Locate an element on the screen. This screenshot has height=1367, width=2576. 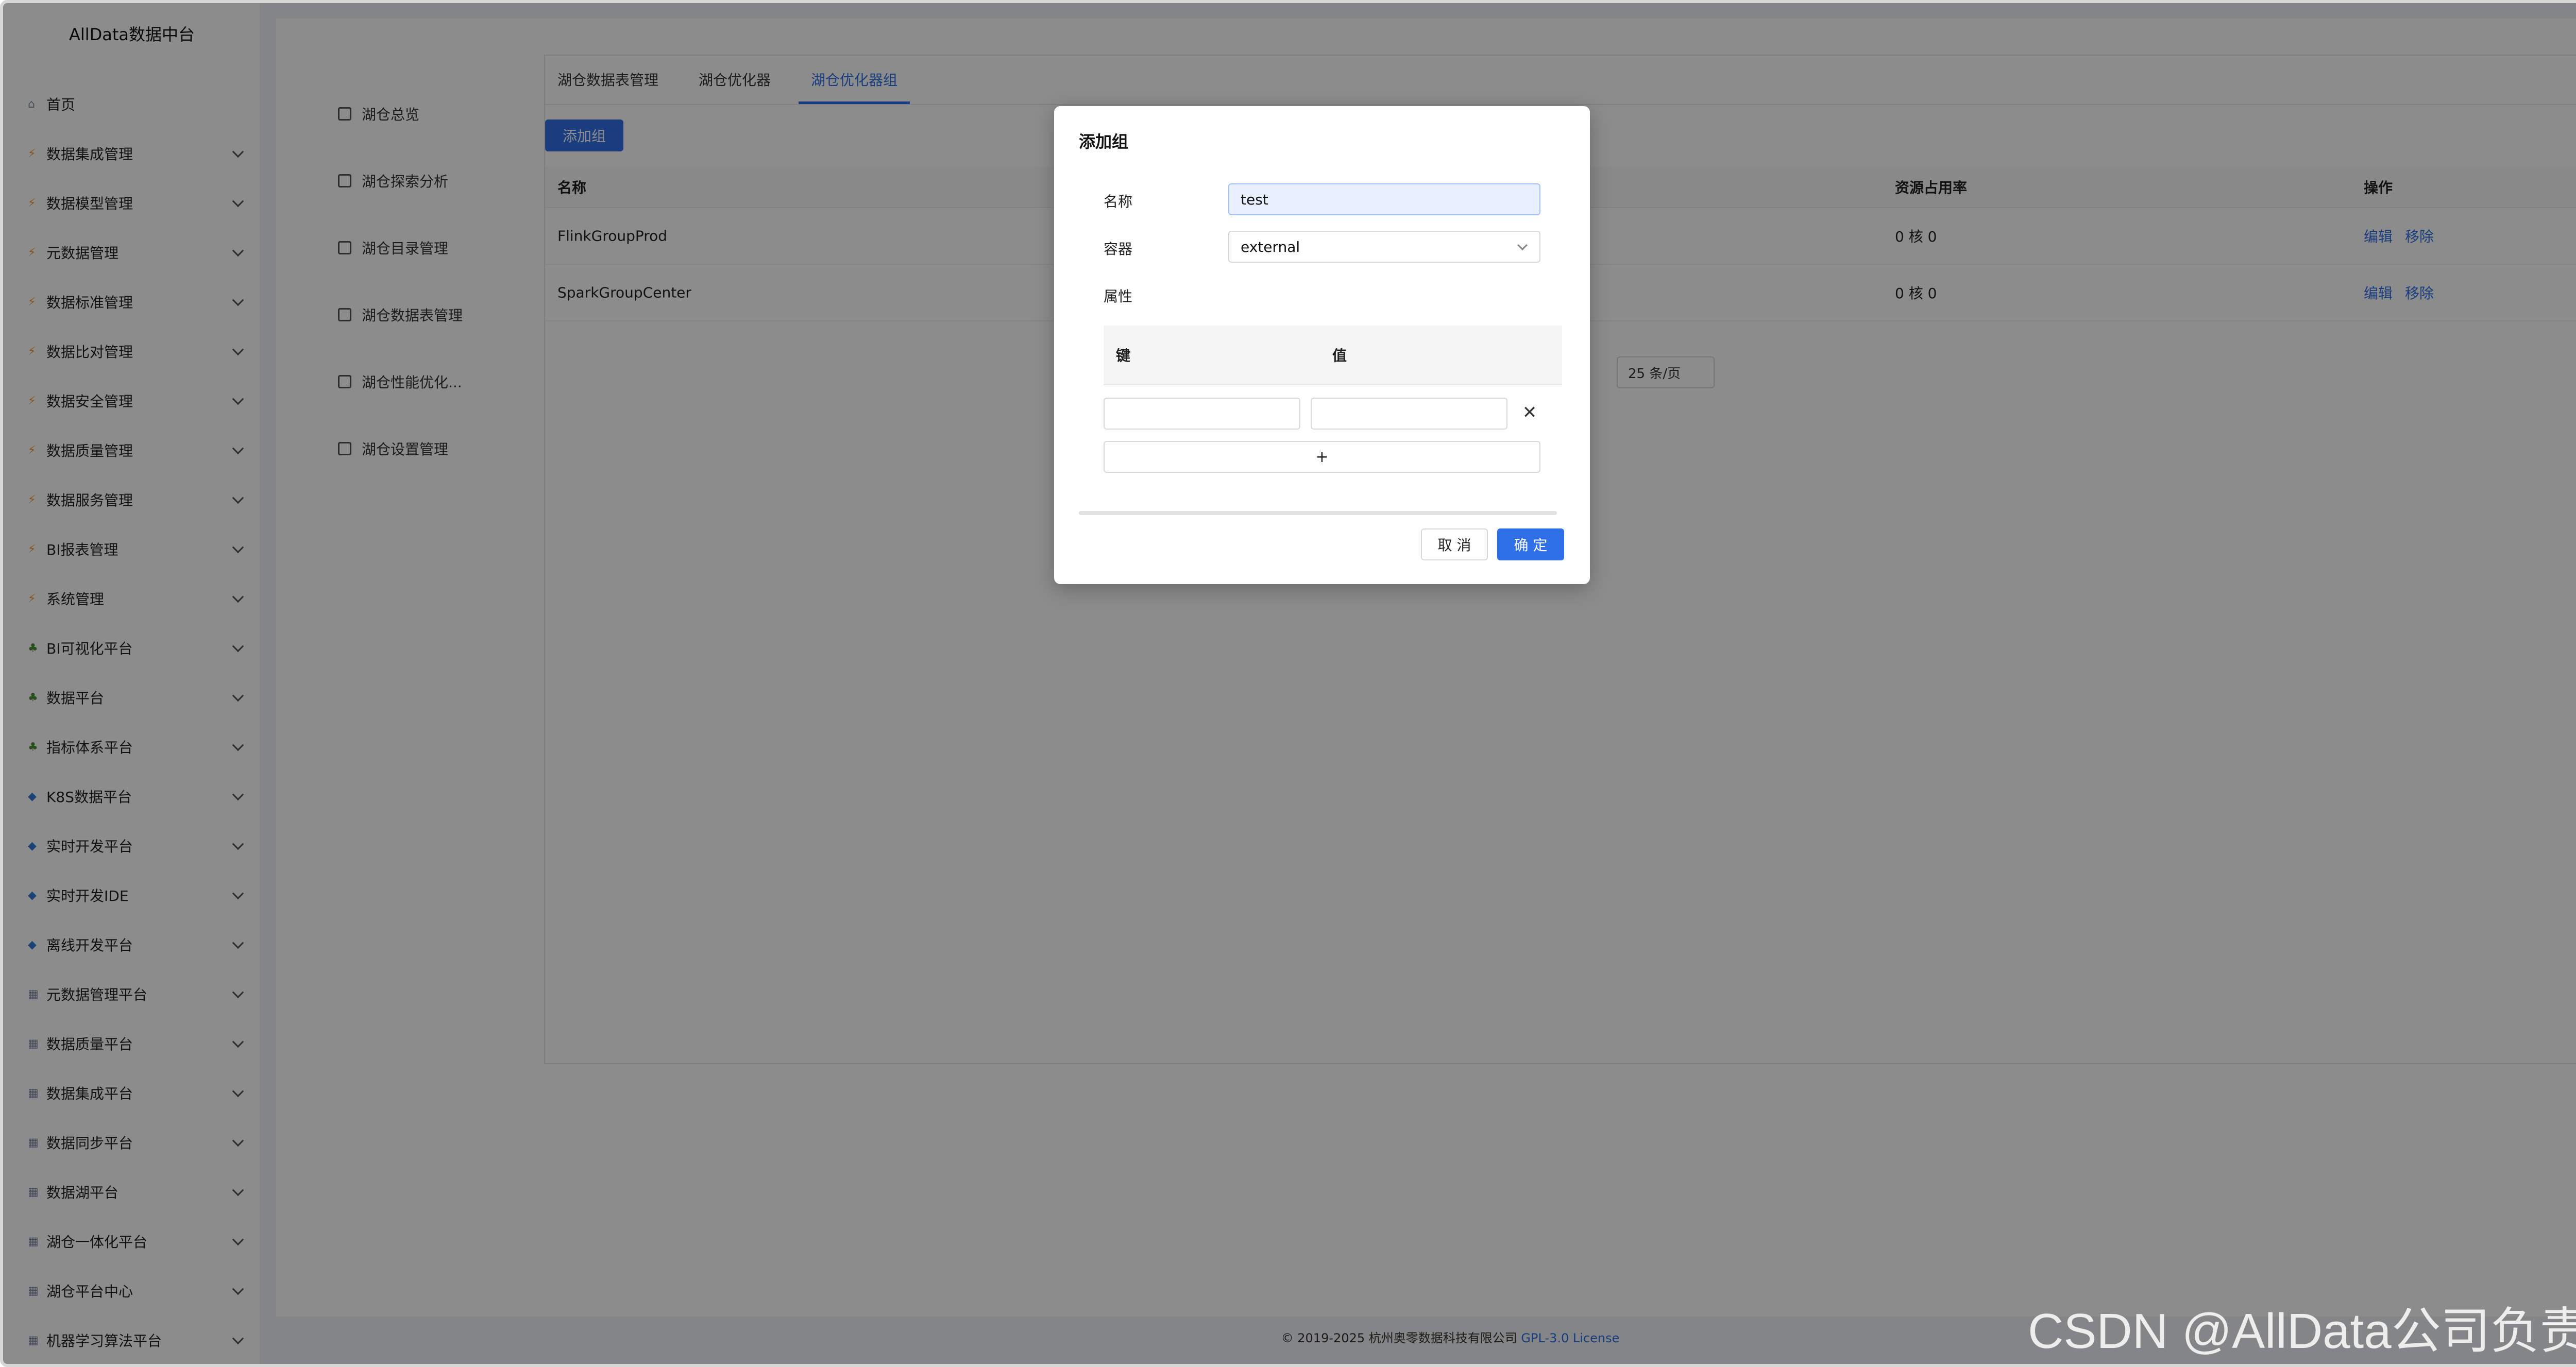
container-label: 容器 is located at coordinates (1119, 250).